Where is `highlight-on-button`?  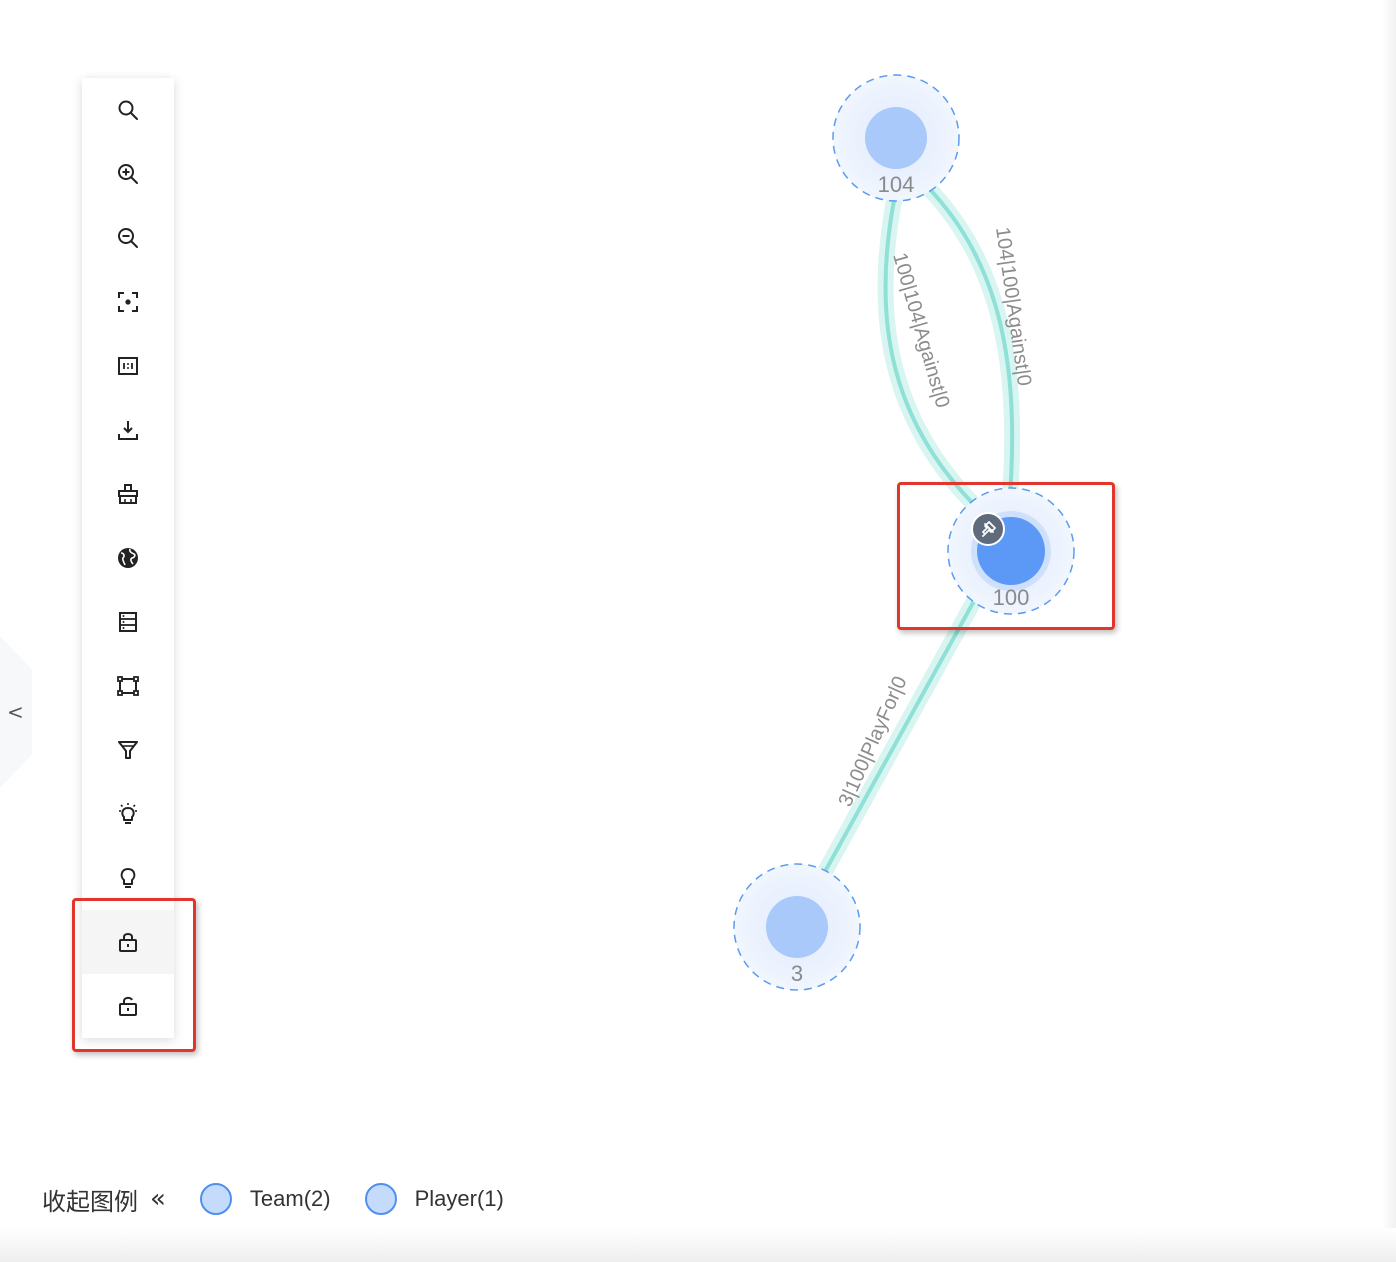
highlight-on-button is located at coordinates (128, 814).